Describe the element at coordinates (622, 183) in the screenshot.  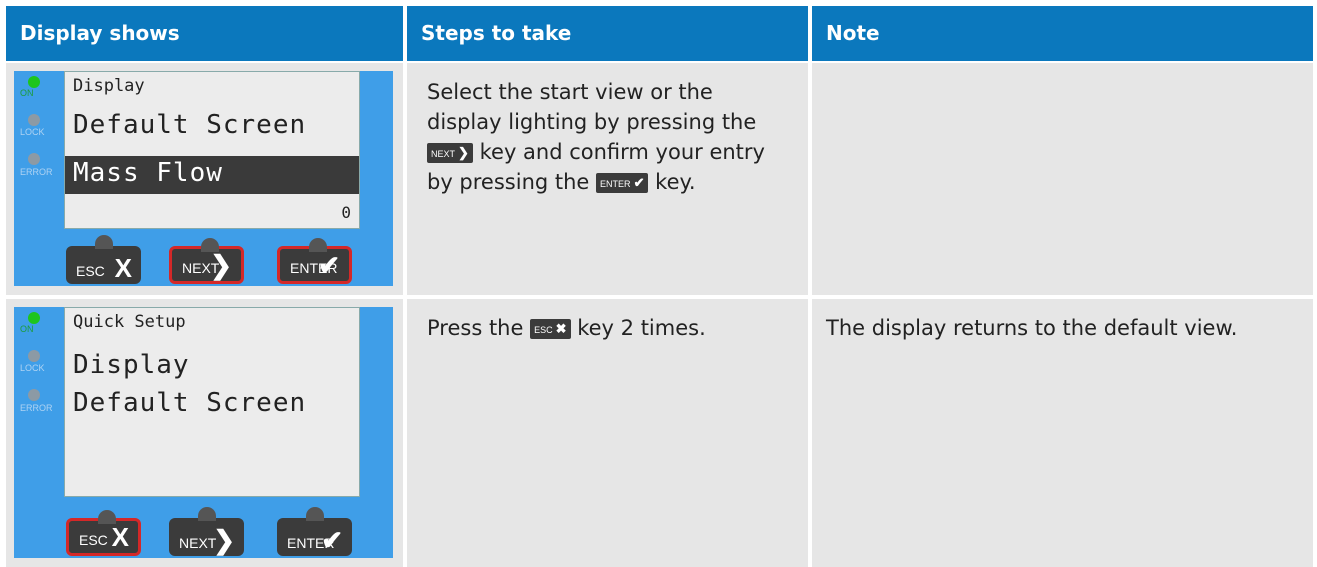
I see `enter-key-icon: ENTER ✔` at that location.